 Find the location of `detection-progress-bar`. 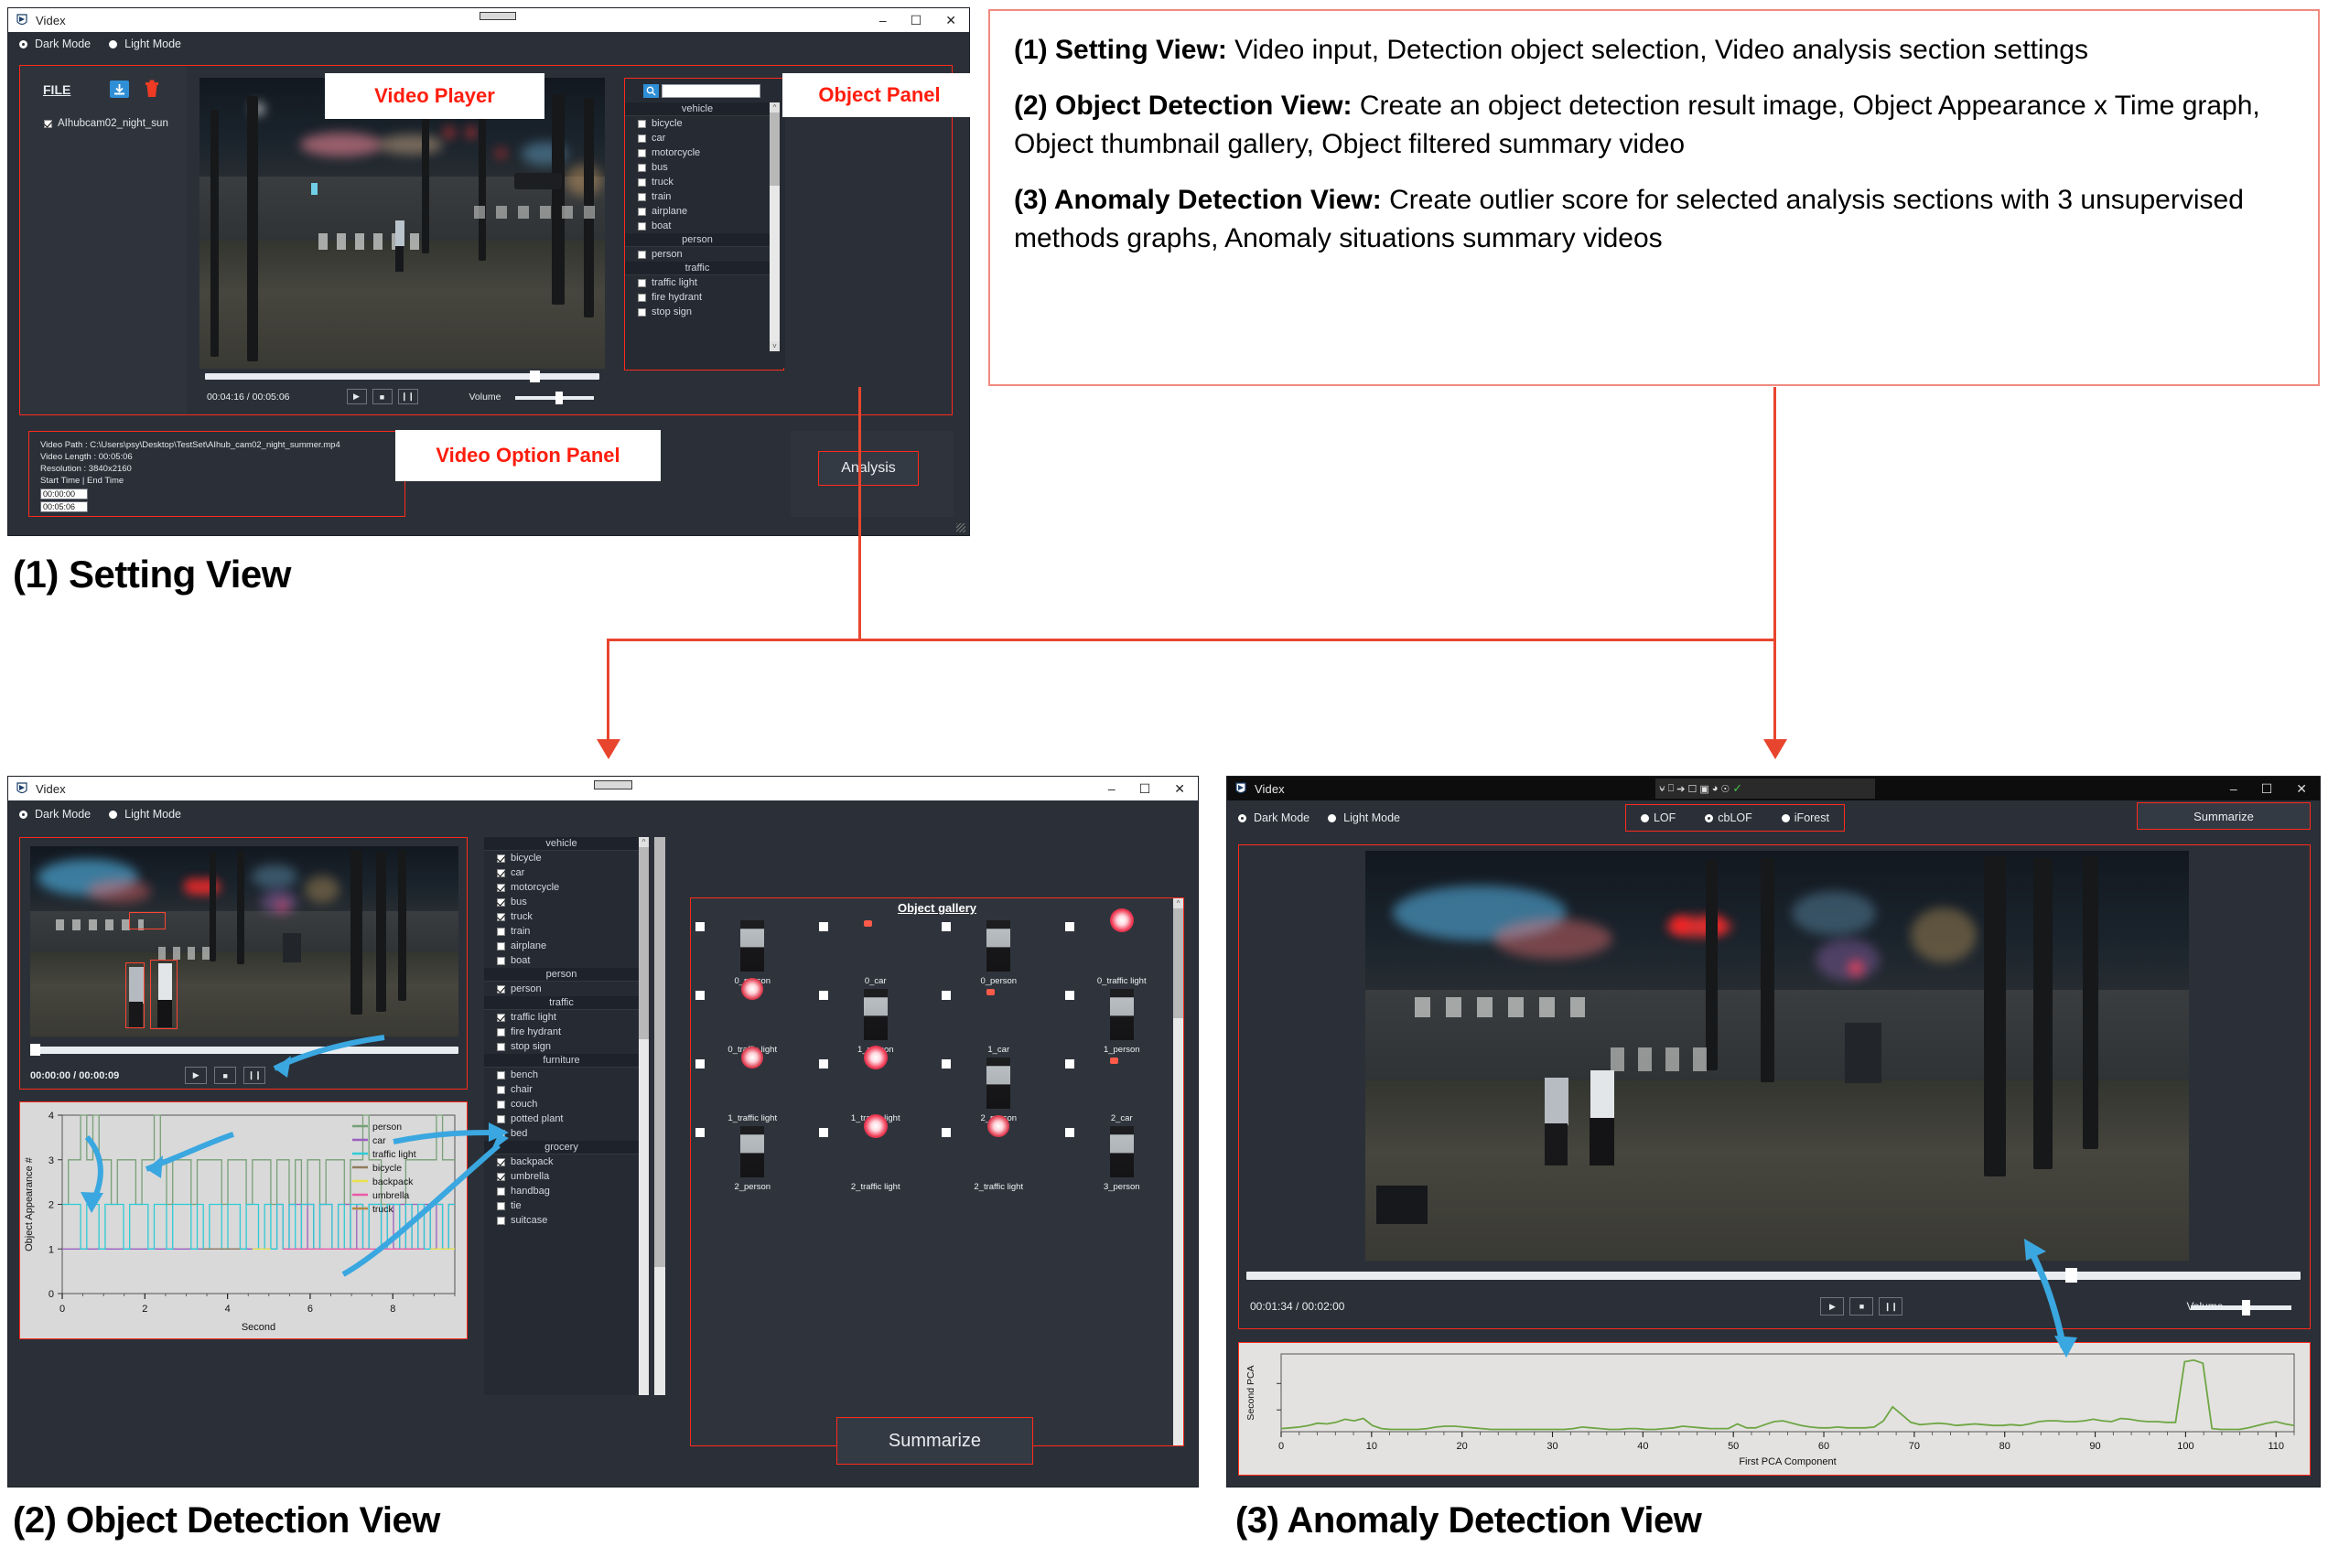

detection-progress-bar is located at coordinates (244, 1050).